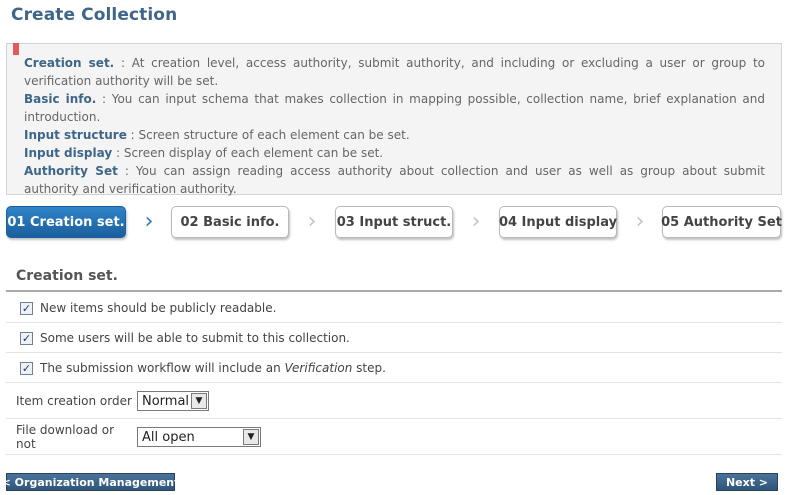  I want to click on creation-order-select: Normal ▼, so click(173, 401).